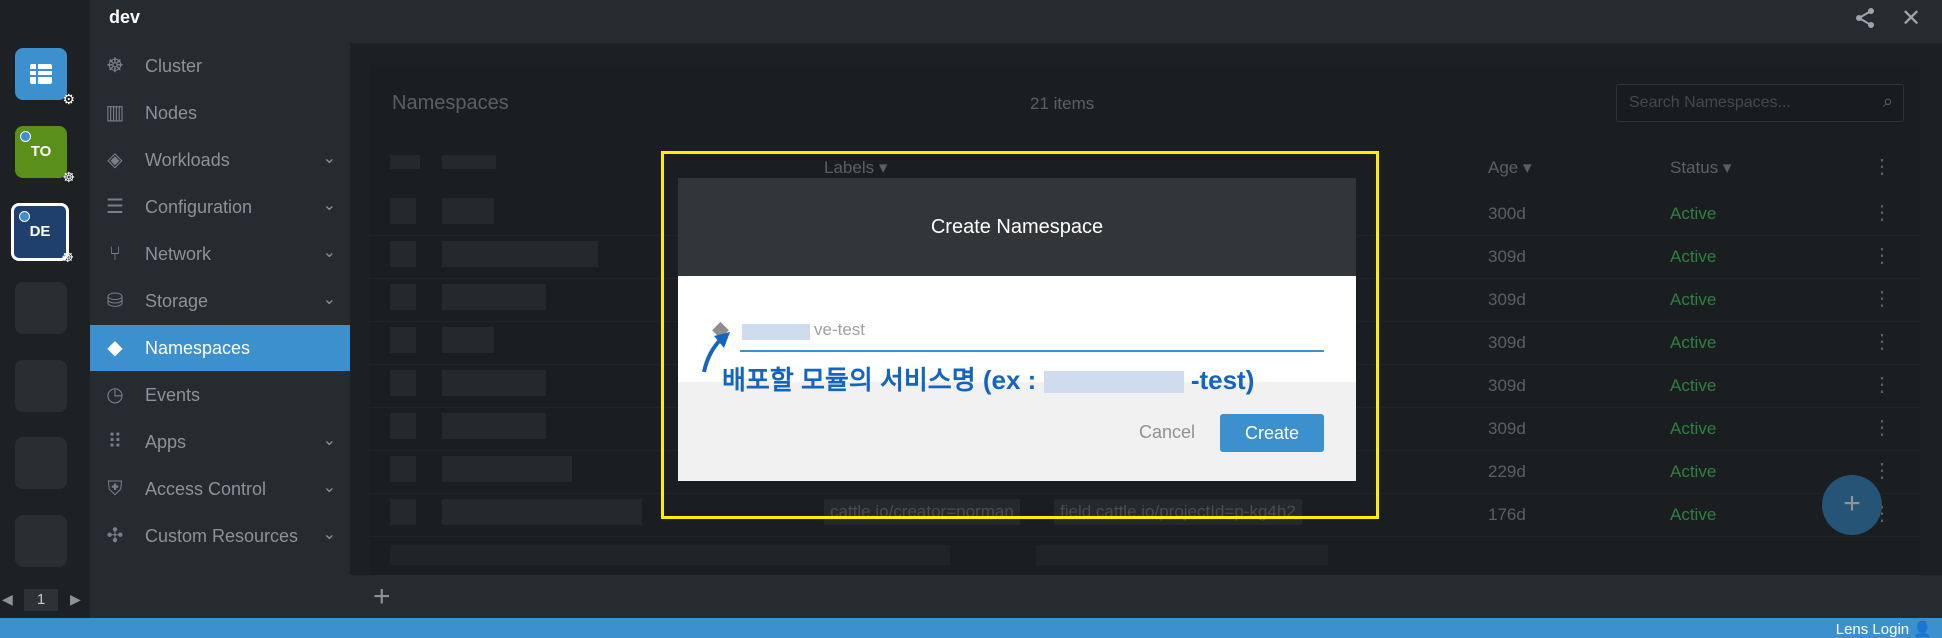  I want to click on sidebar-item-label: Configuration, so click(199, 207).